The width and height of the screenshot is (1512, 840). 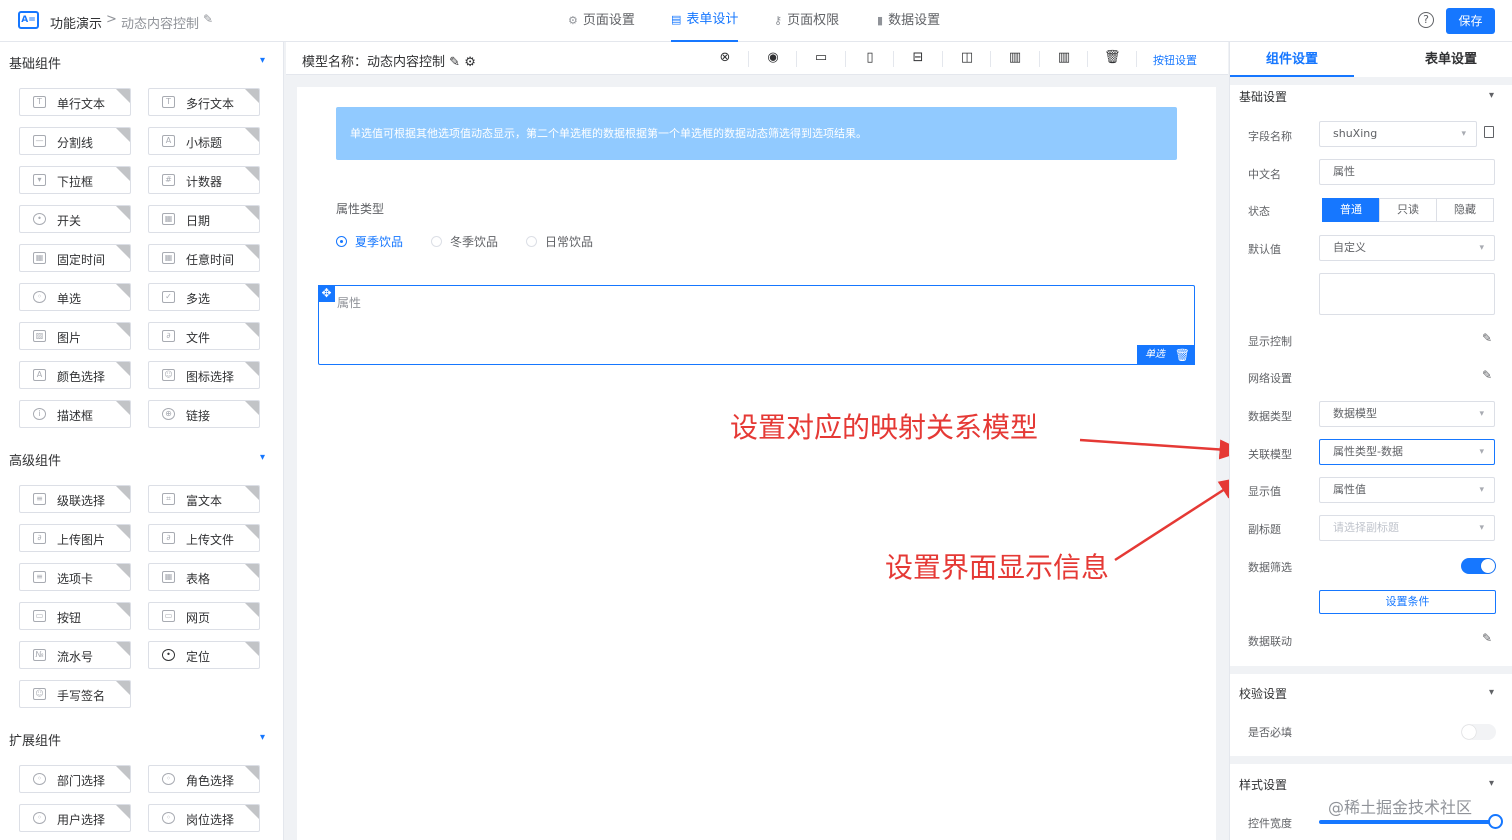 I want to click on data-filter-label: 数据筛选, so click(x=1270, y=567).